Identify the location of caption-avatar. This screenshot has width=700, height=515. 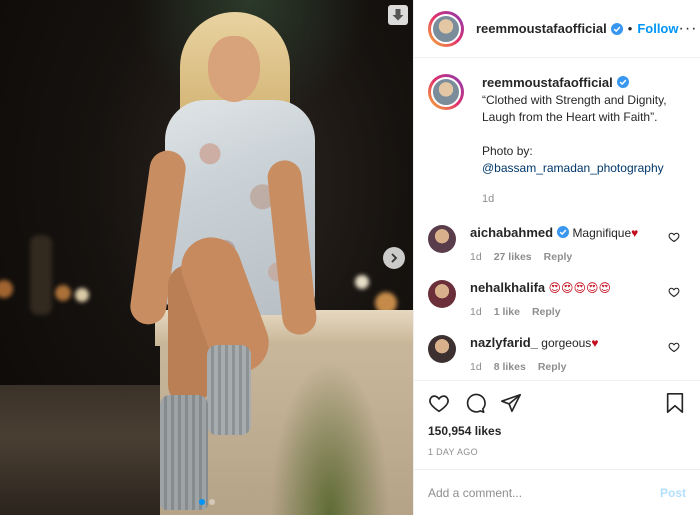
(446, 92).